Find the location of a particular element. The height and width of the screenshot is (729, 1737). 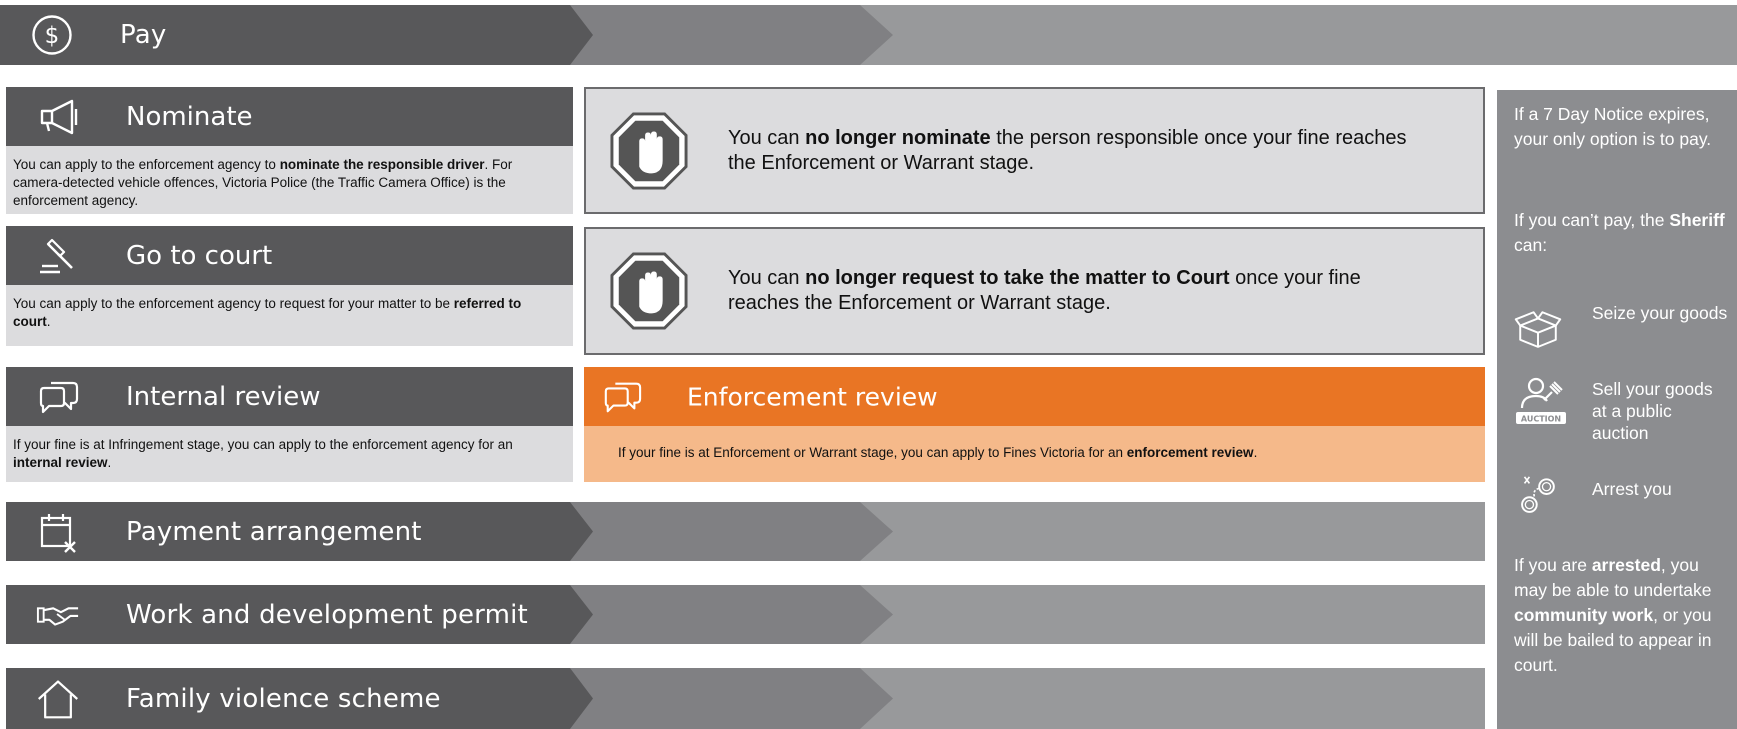

nominate-header: Nominate is located at coordinates (289, 116).